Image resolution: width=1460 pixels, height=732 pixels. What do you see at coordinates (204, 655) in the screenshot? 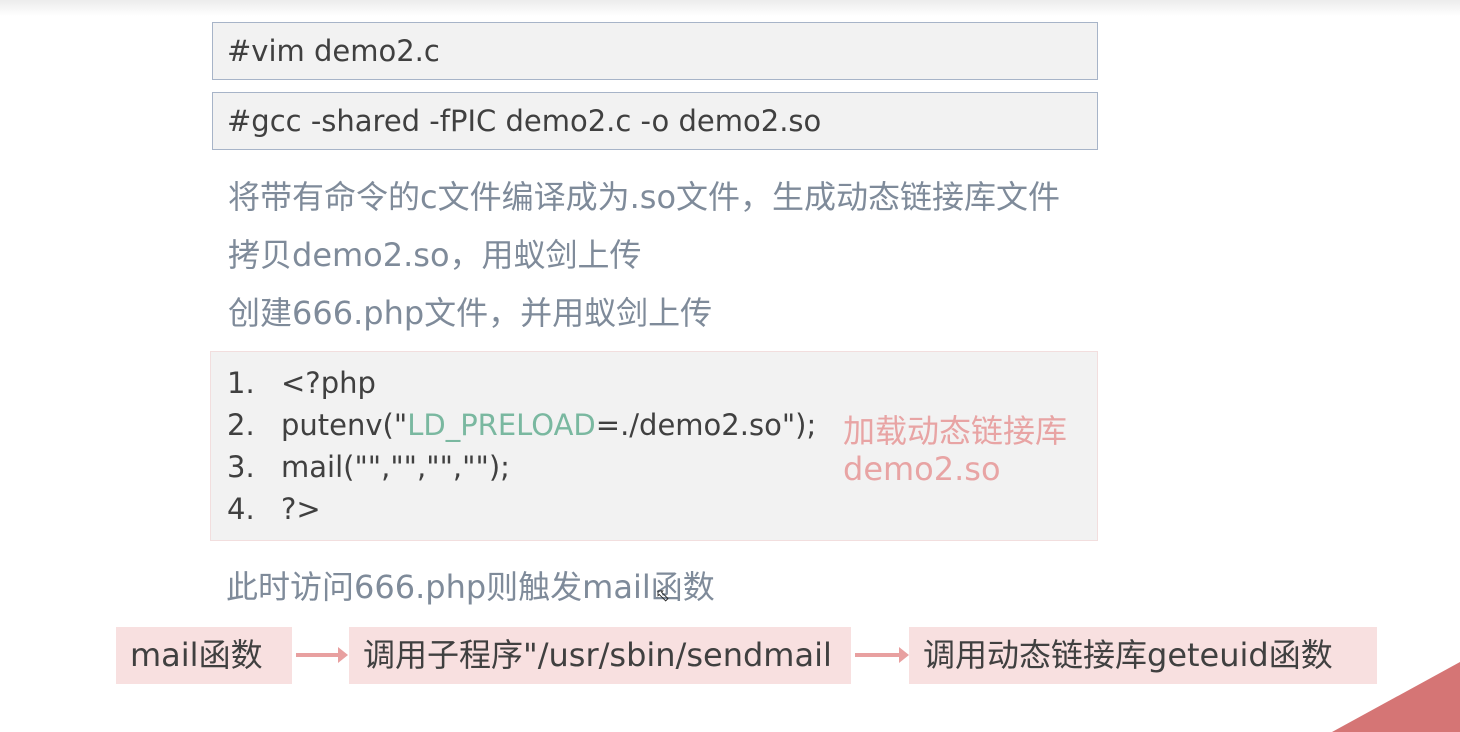
I see `flow-step-mail: mail函数` at bounding box center [204, 655].